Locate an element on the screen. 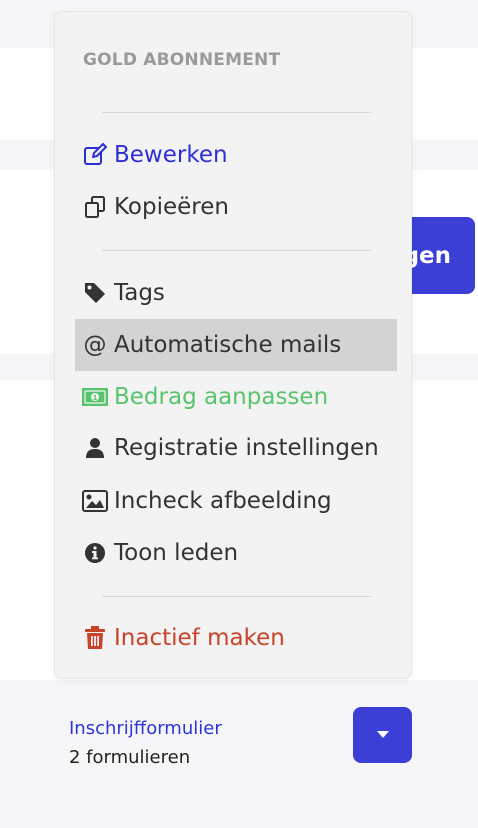  caret-down-icon is located at coordinates (382, 734).